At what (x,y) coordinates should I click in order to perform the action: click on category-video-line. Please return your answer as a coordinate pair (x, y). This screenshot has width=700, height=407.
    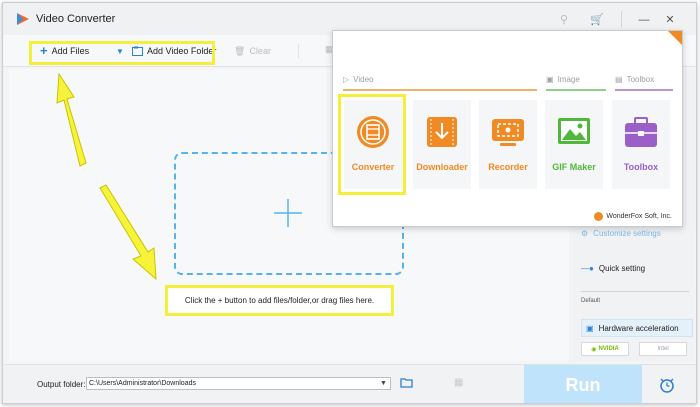
    Looking at the image, I should click on (440, 90).